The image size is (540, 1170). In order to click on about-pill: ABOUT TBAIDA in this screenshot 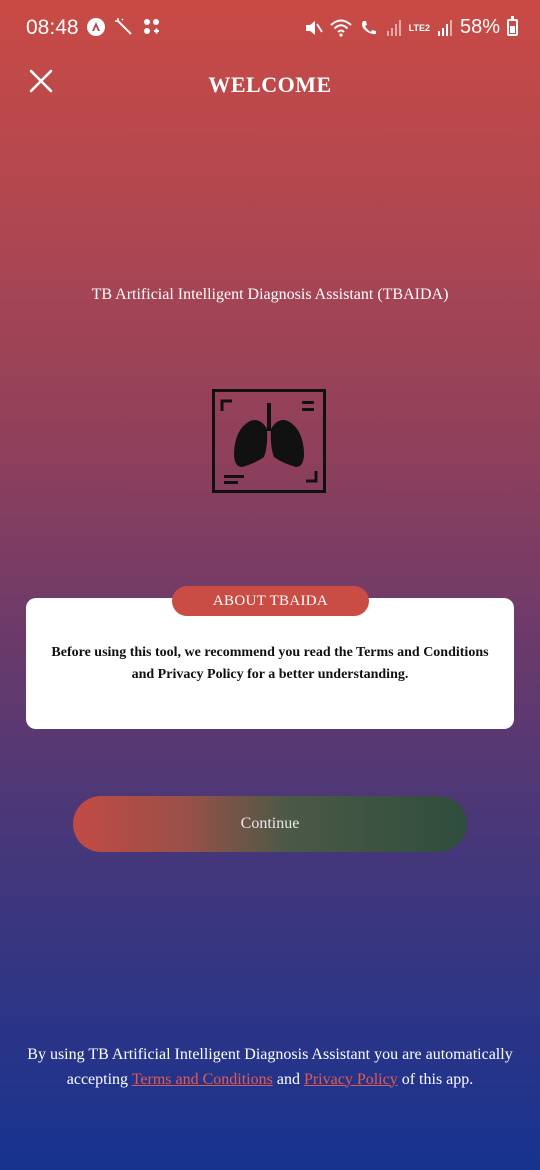, I will do `click(270, 601)`.